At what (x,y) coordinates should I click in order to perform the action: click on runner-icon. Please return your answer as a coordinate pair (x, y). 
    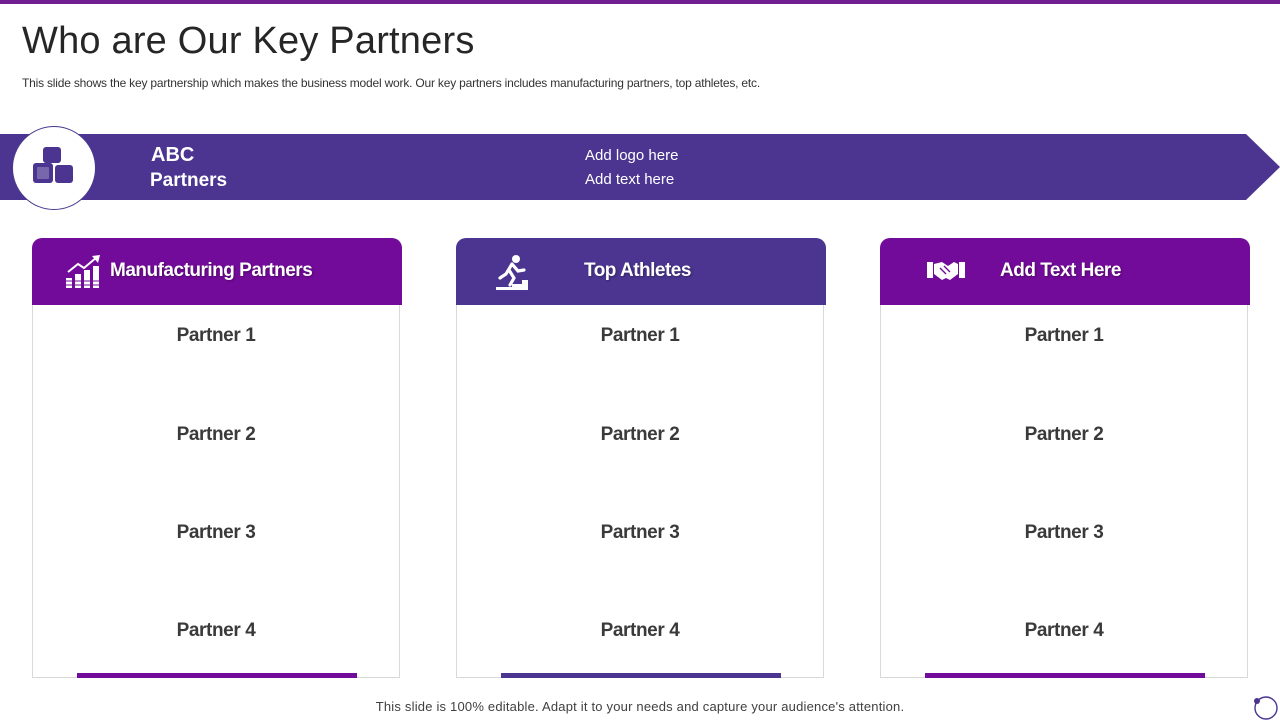
    Looking at the image, I should click on (512, 272).